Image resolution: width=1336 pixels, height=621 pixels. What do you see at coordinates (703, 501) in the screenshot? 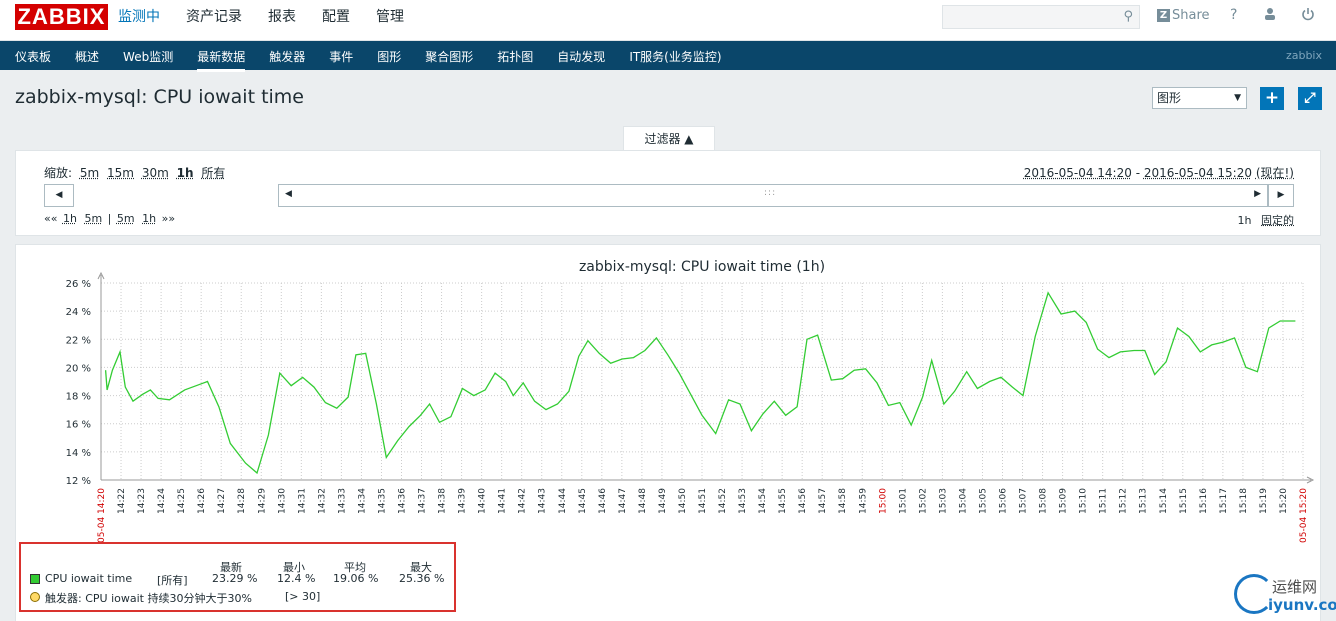
I see `x-tick-label: 14:51` at bounding box center [703, 501].